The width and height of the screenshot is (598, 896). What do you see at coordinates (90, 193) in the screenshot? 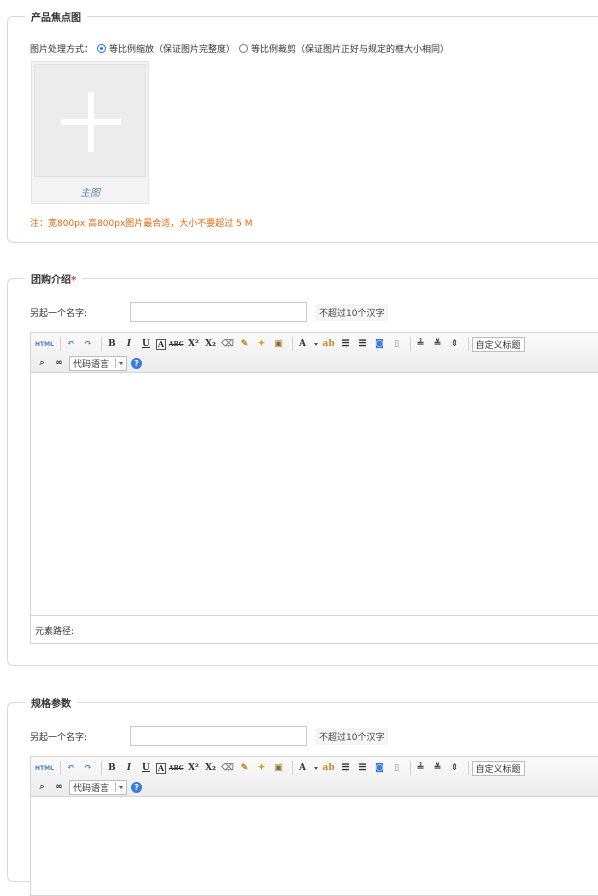
I see `upload-caption: 主图` at bounding box center [90, 193].